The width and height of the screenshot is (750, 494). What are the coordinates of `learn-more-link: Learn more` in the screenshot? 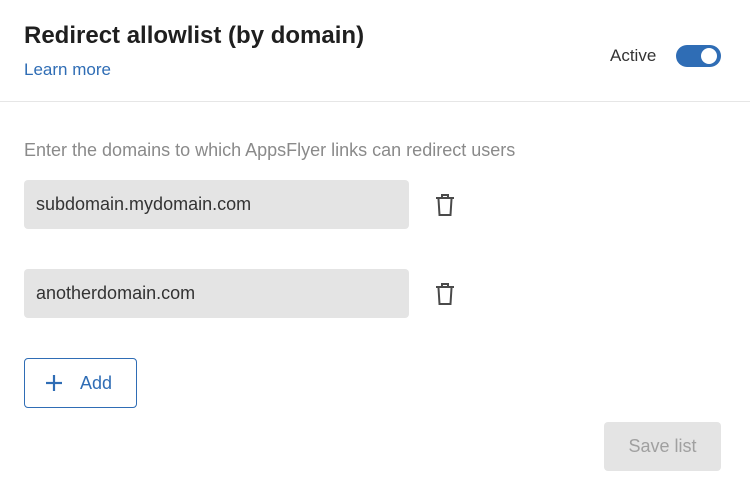 It's located at (67, 70).